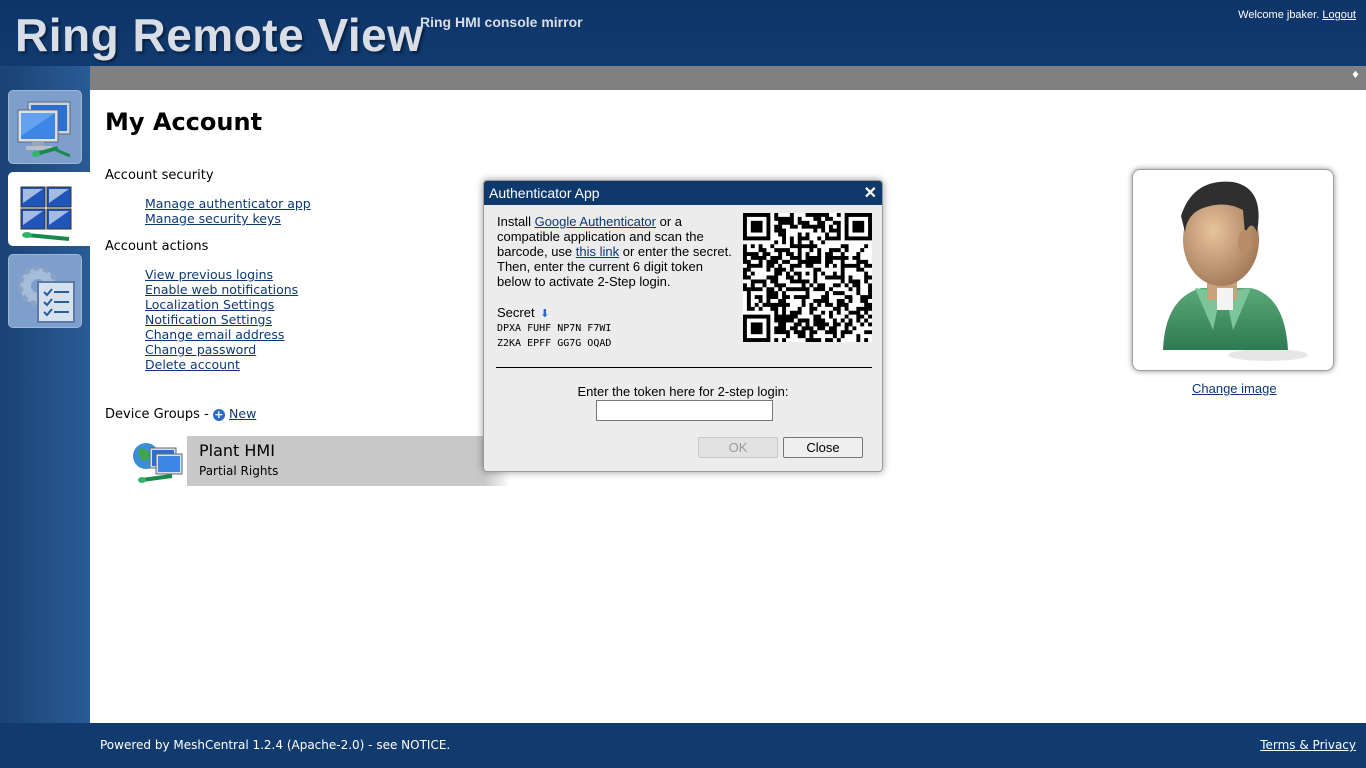  What do you see at coordinates (807, 277) in the screenshot?
I see `qr-code` at bounding box center [807, 277].